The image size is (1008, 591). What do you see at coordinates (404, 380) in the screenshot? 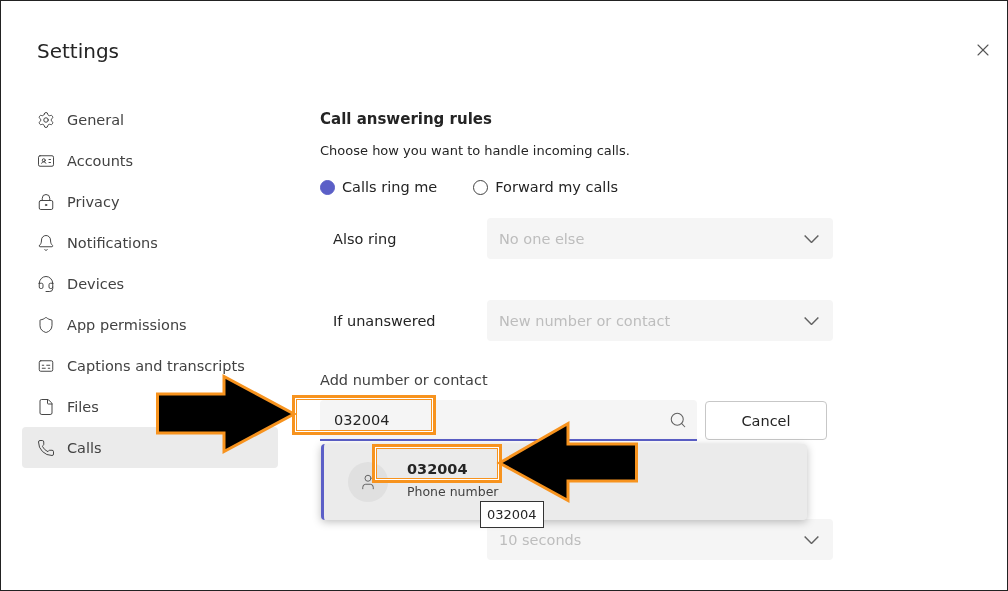
I see `field-label: Add number or contact` at bounding box center [404, 380].